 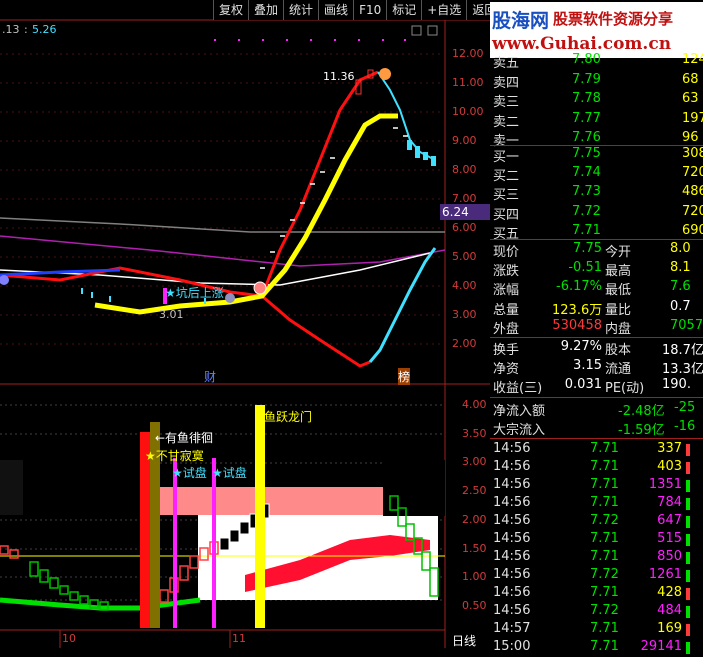 I want to click on tick-row: 14:56 7.72 647, so click(x=596, y=522).